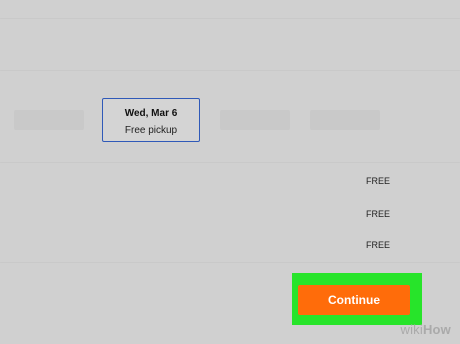  What do you see at coordinates (345, 120) in the screenshot?
I see `faded-option-far-right` at bounding box center [345, 120].